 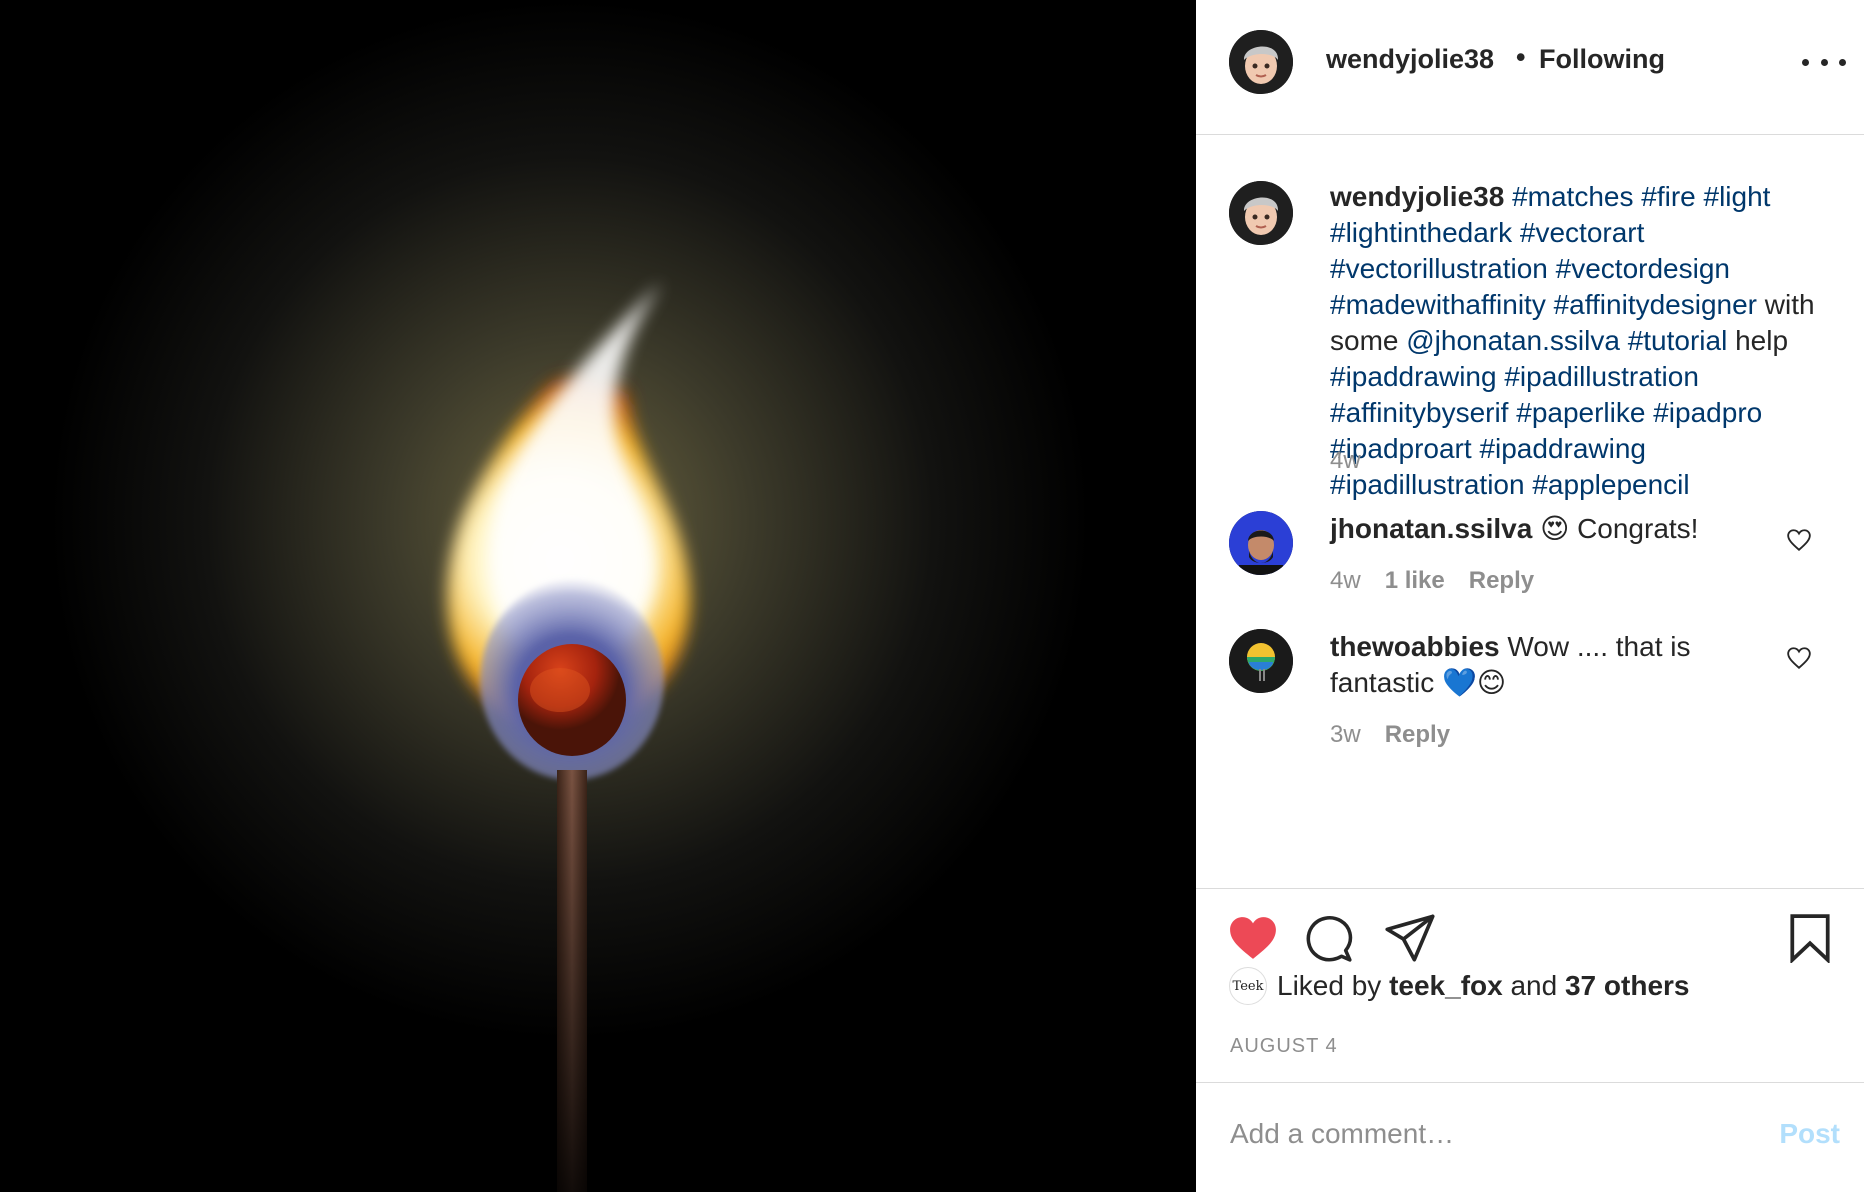 I want to click on liked-by-prefix: Liked by, so click(x=1329, y=985).